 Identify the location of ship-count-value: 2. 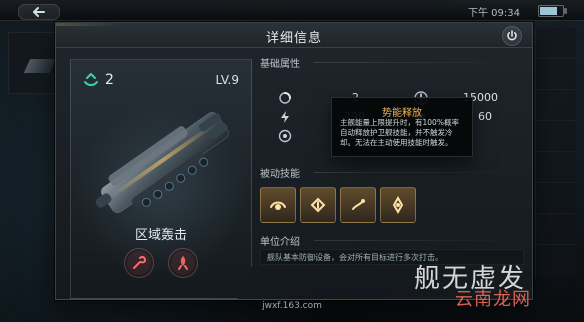
(109, 80).